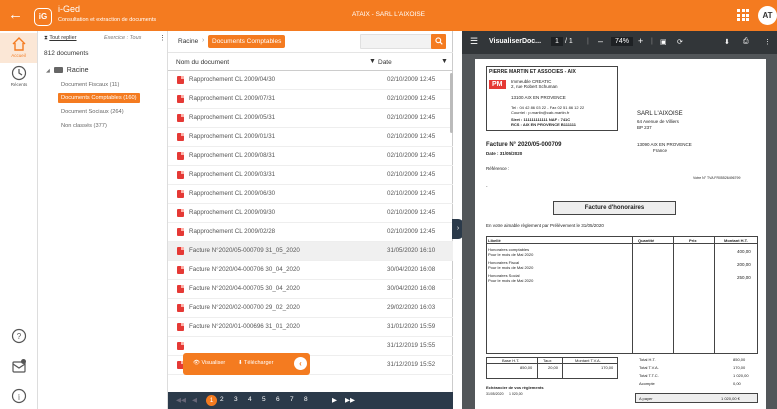 The image size is (777, 409). What do you see at coordinates (372, 61) in the screenshot?
I see `sort-filter-icon: ▼` at bounding box center [372, 61].